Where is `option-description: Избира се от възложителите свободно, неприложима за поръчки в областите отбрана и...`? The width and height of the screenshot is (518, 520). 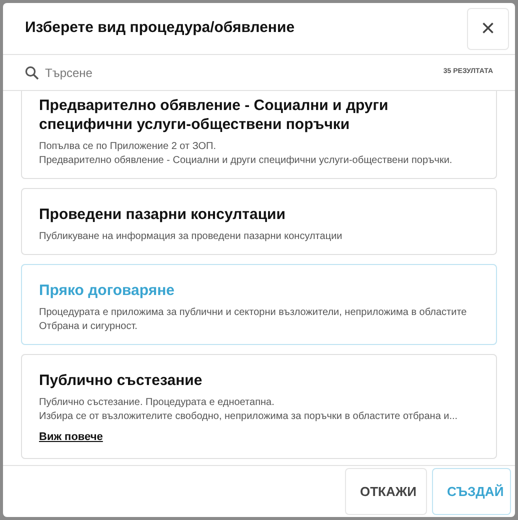 option-description: Избира се от възложителите свободно, неприложима за поръчки в областите отбрана и... is located at coordinates (249, 417).